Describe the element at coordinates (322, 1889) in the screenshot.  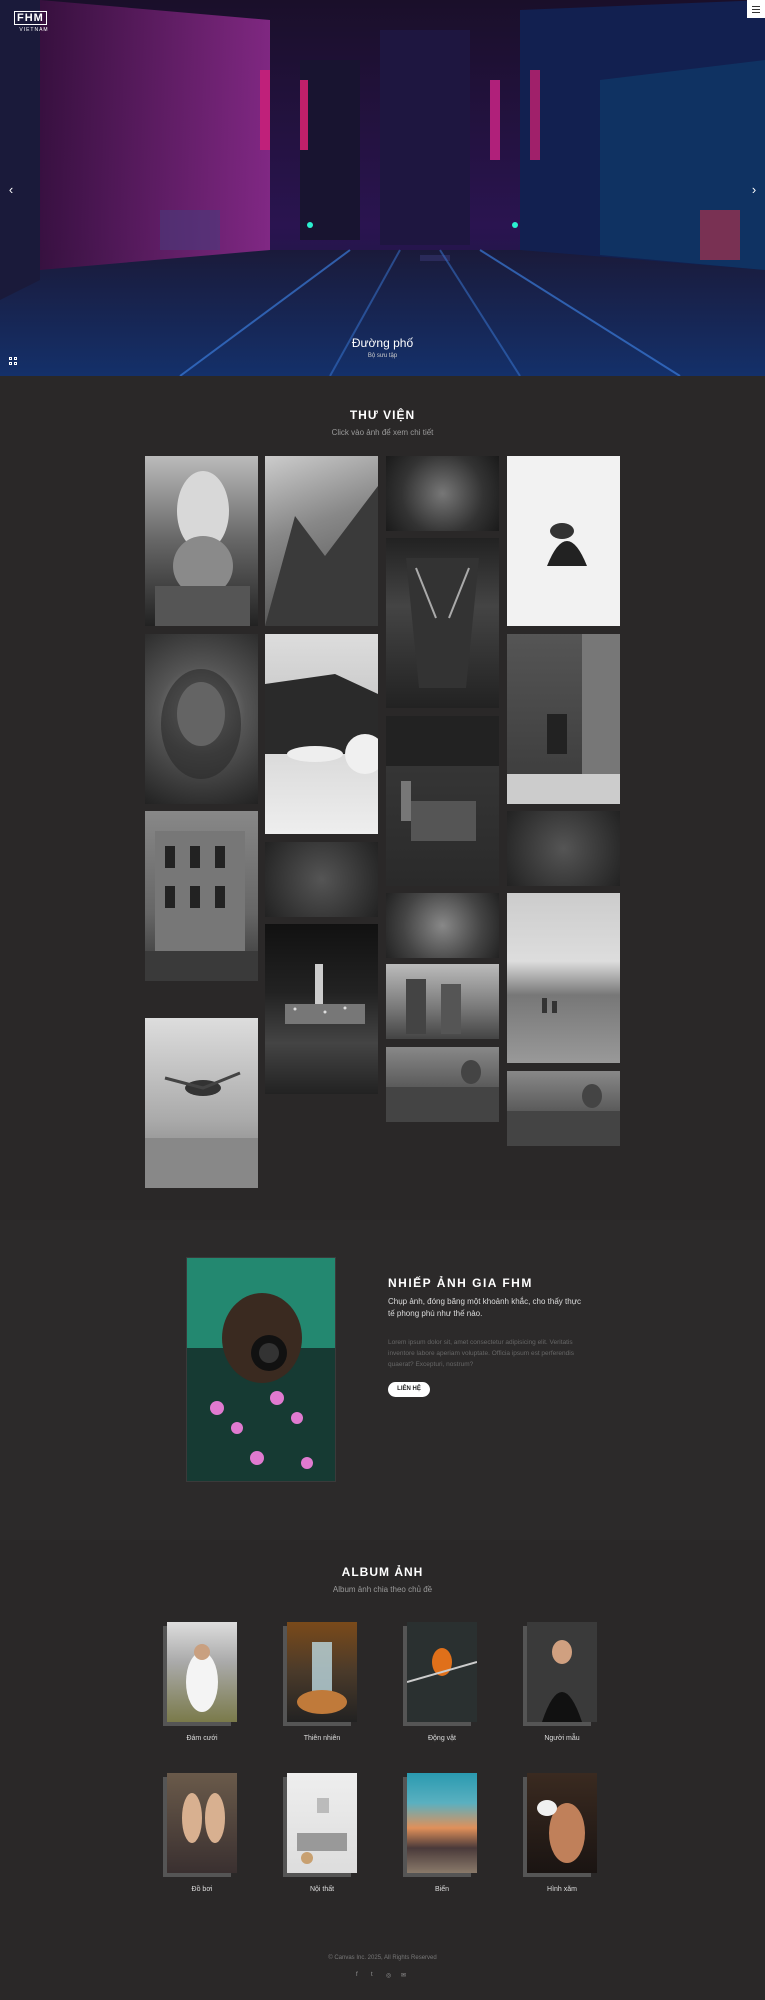
I see `album-label: Nội thất` at that location.